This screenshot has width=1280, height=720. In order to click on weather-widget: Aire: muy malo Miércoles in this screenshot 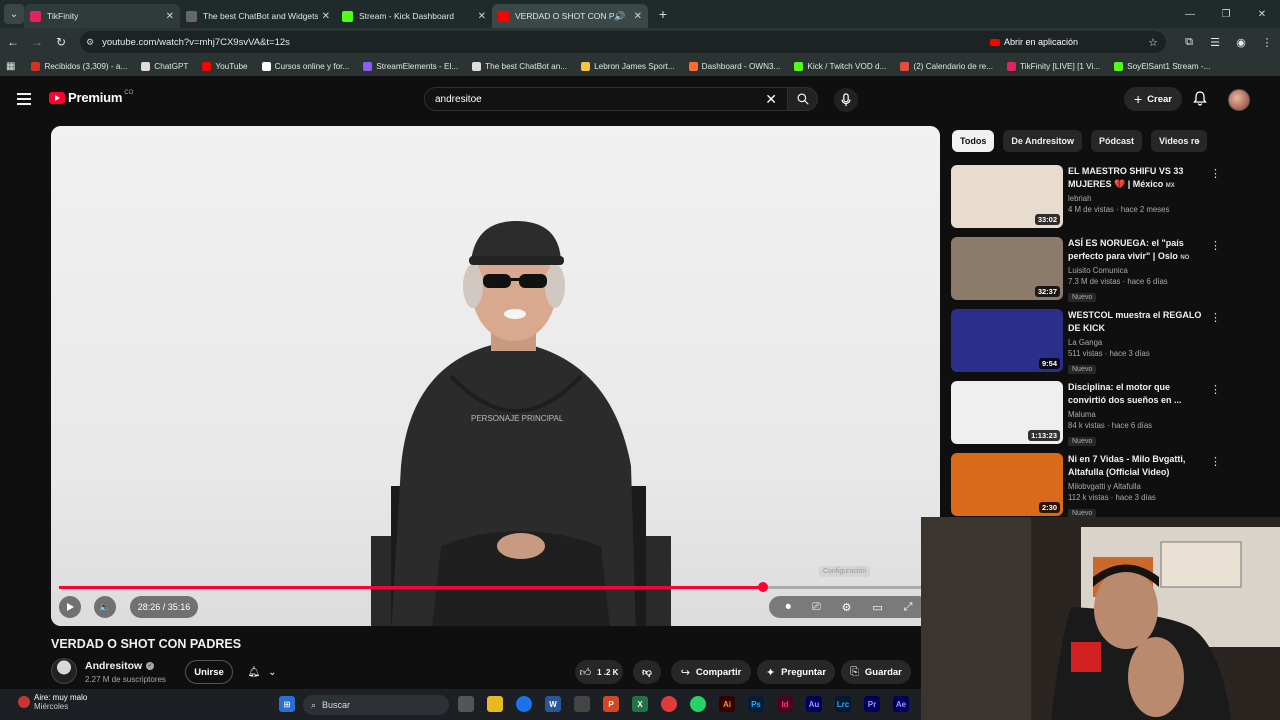, I will do `click(52, 702)`.